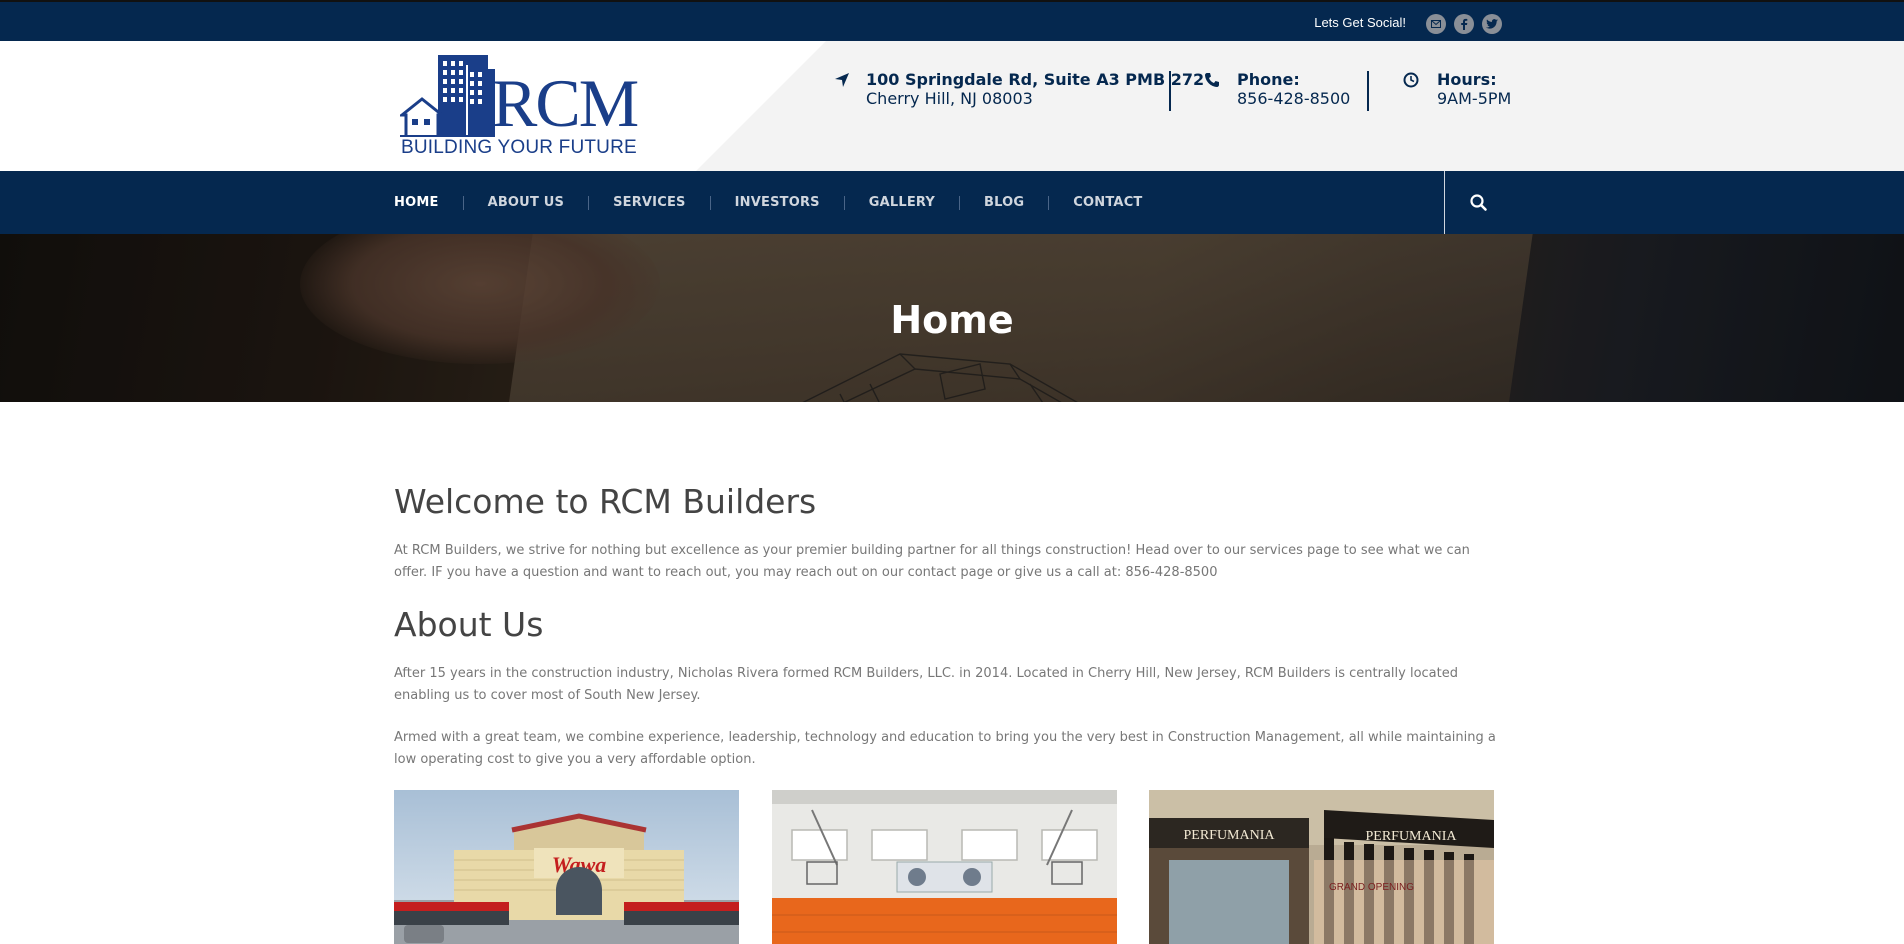 Image resolution: width=1904 pixels, height=944 pixels. I want to click on project-gallery: Wawa PERFUMANIA PERFUMANIA GRAND OPENING, so click(950, 867).